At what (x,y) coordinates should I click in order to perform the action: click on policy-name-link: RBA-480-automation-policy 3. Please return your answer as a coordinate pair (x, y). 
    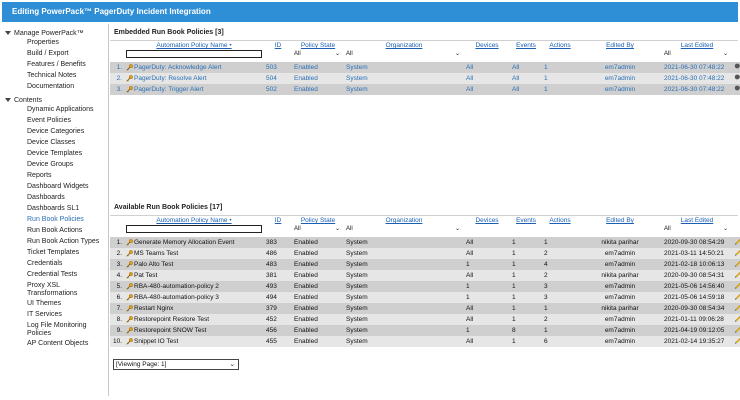
    Looking at the image, I should click on (176, 297).